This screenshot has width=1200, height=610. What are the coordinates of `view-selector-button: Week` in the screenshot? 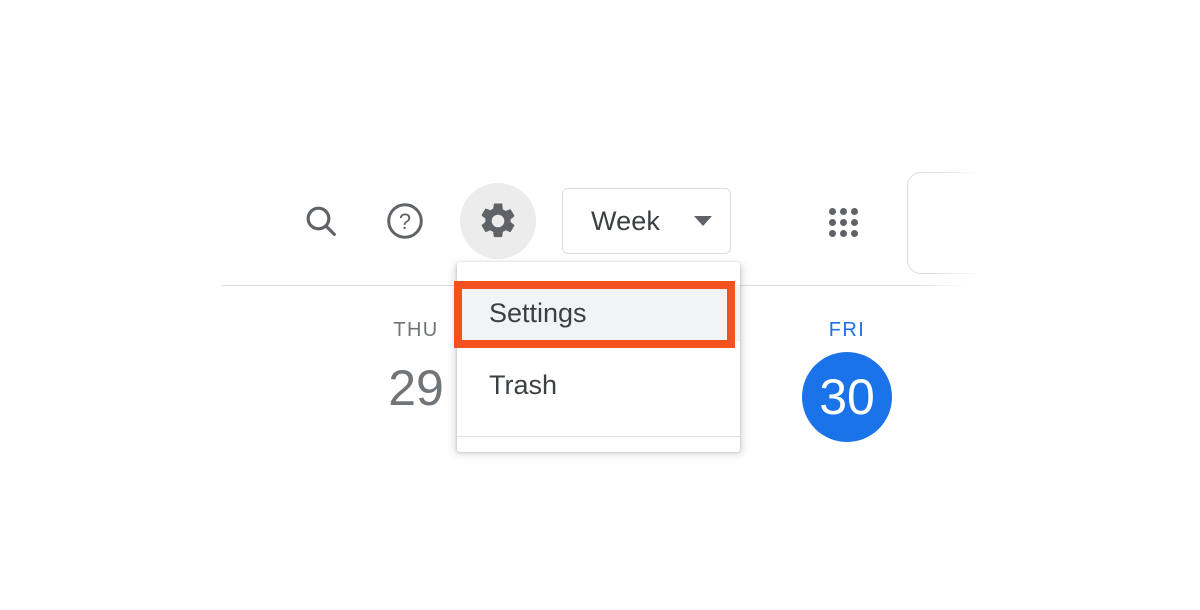 It's located at (646, 221).